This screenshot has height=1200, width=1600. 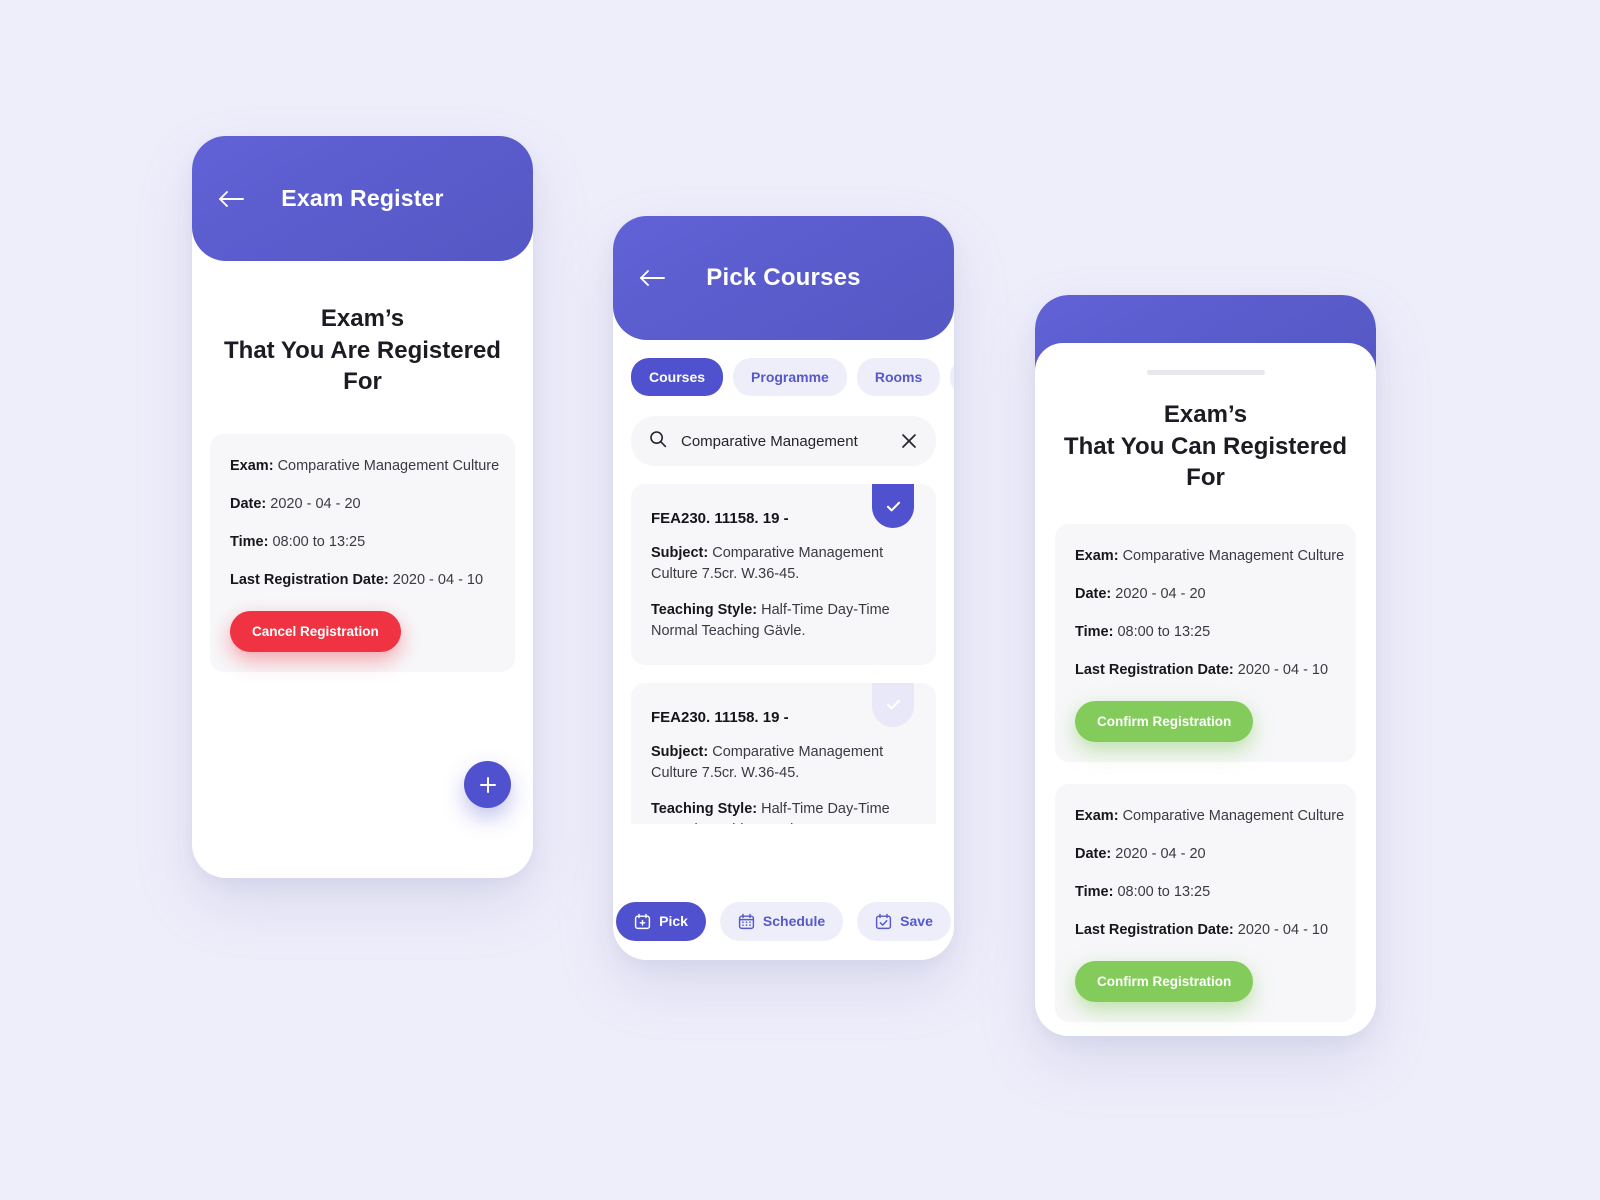 What do you see at coordinates (642, 921) in the screenshot?
I see `calendar-plus-icon` at bounding box center [642, 921].